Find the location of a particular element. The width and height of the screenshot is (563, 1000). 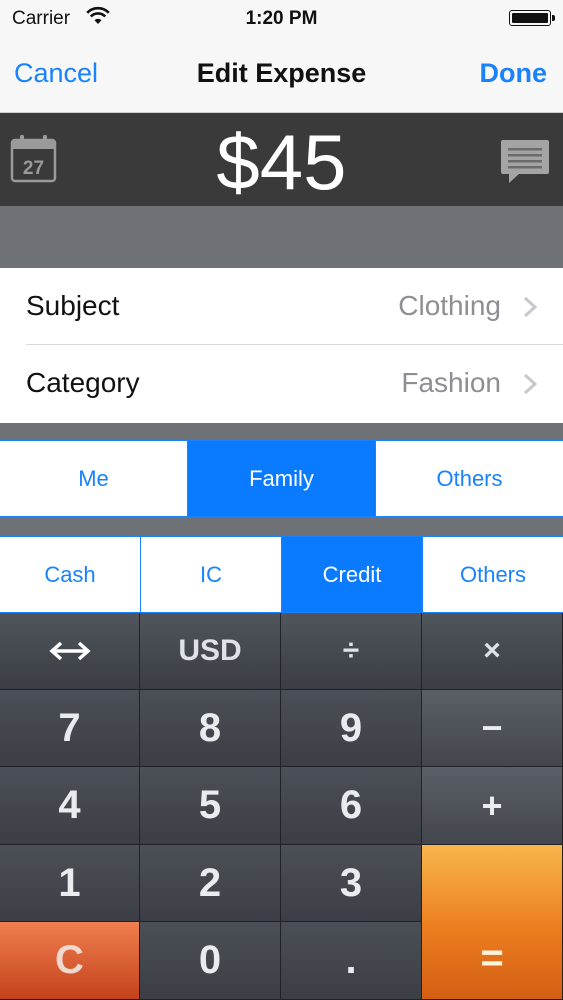

plus-key: + is located at coordinates (492, 806).